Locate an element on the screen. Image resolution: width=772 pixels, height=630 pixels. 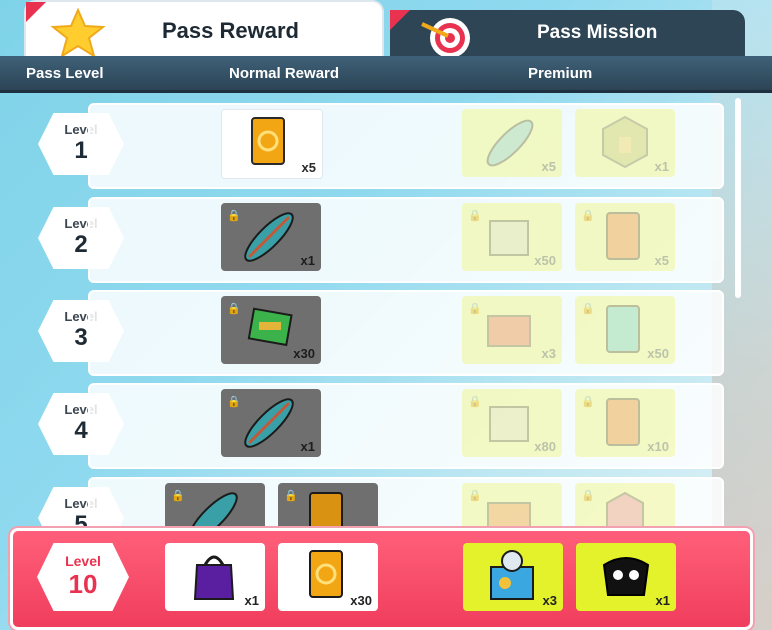
reward-slot-premium: 🔒 x5 is located at coordinates (625, 237).